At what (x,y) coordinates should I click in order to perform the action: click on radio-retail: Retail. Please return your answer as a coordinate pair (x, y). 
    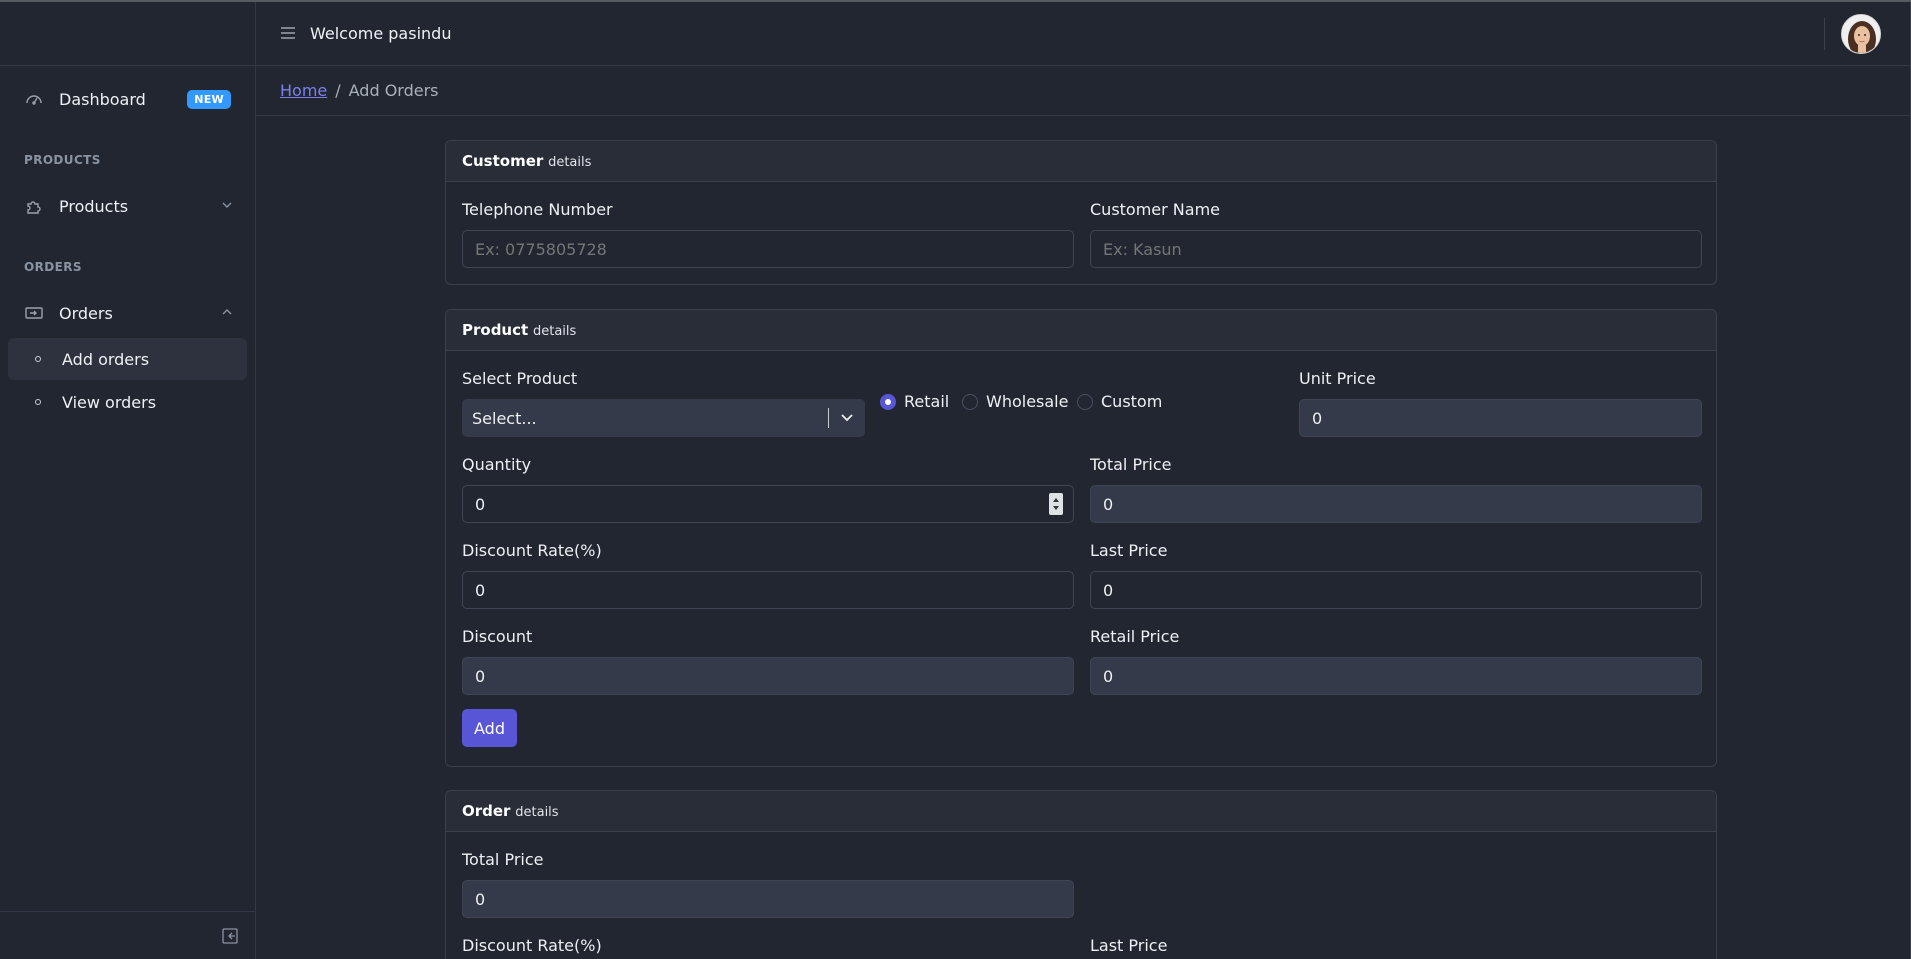
    Looking at the image, I should click on (914, 401).